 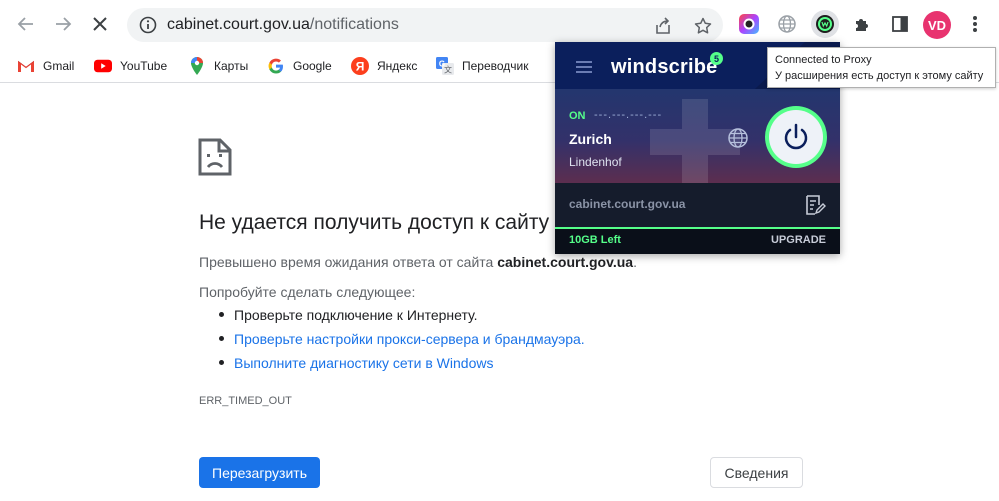 I want to click on windscribe-connection-panel: ON ---.---.---.--- Zurich Lindenhof, so click(x=697, y=136).